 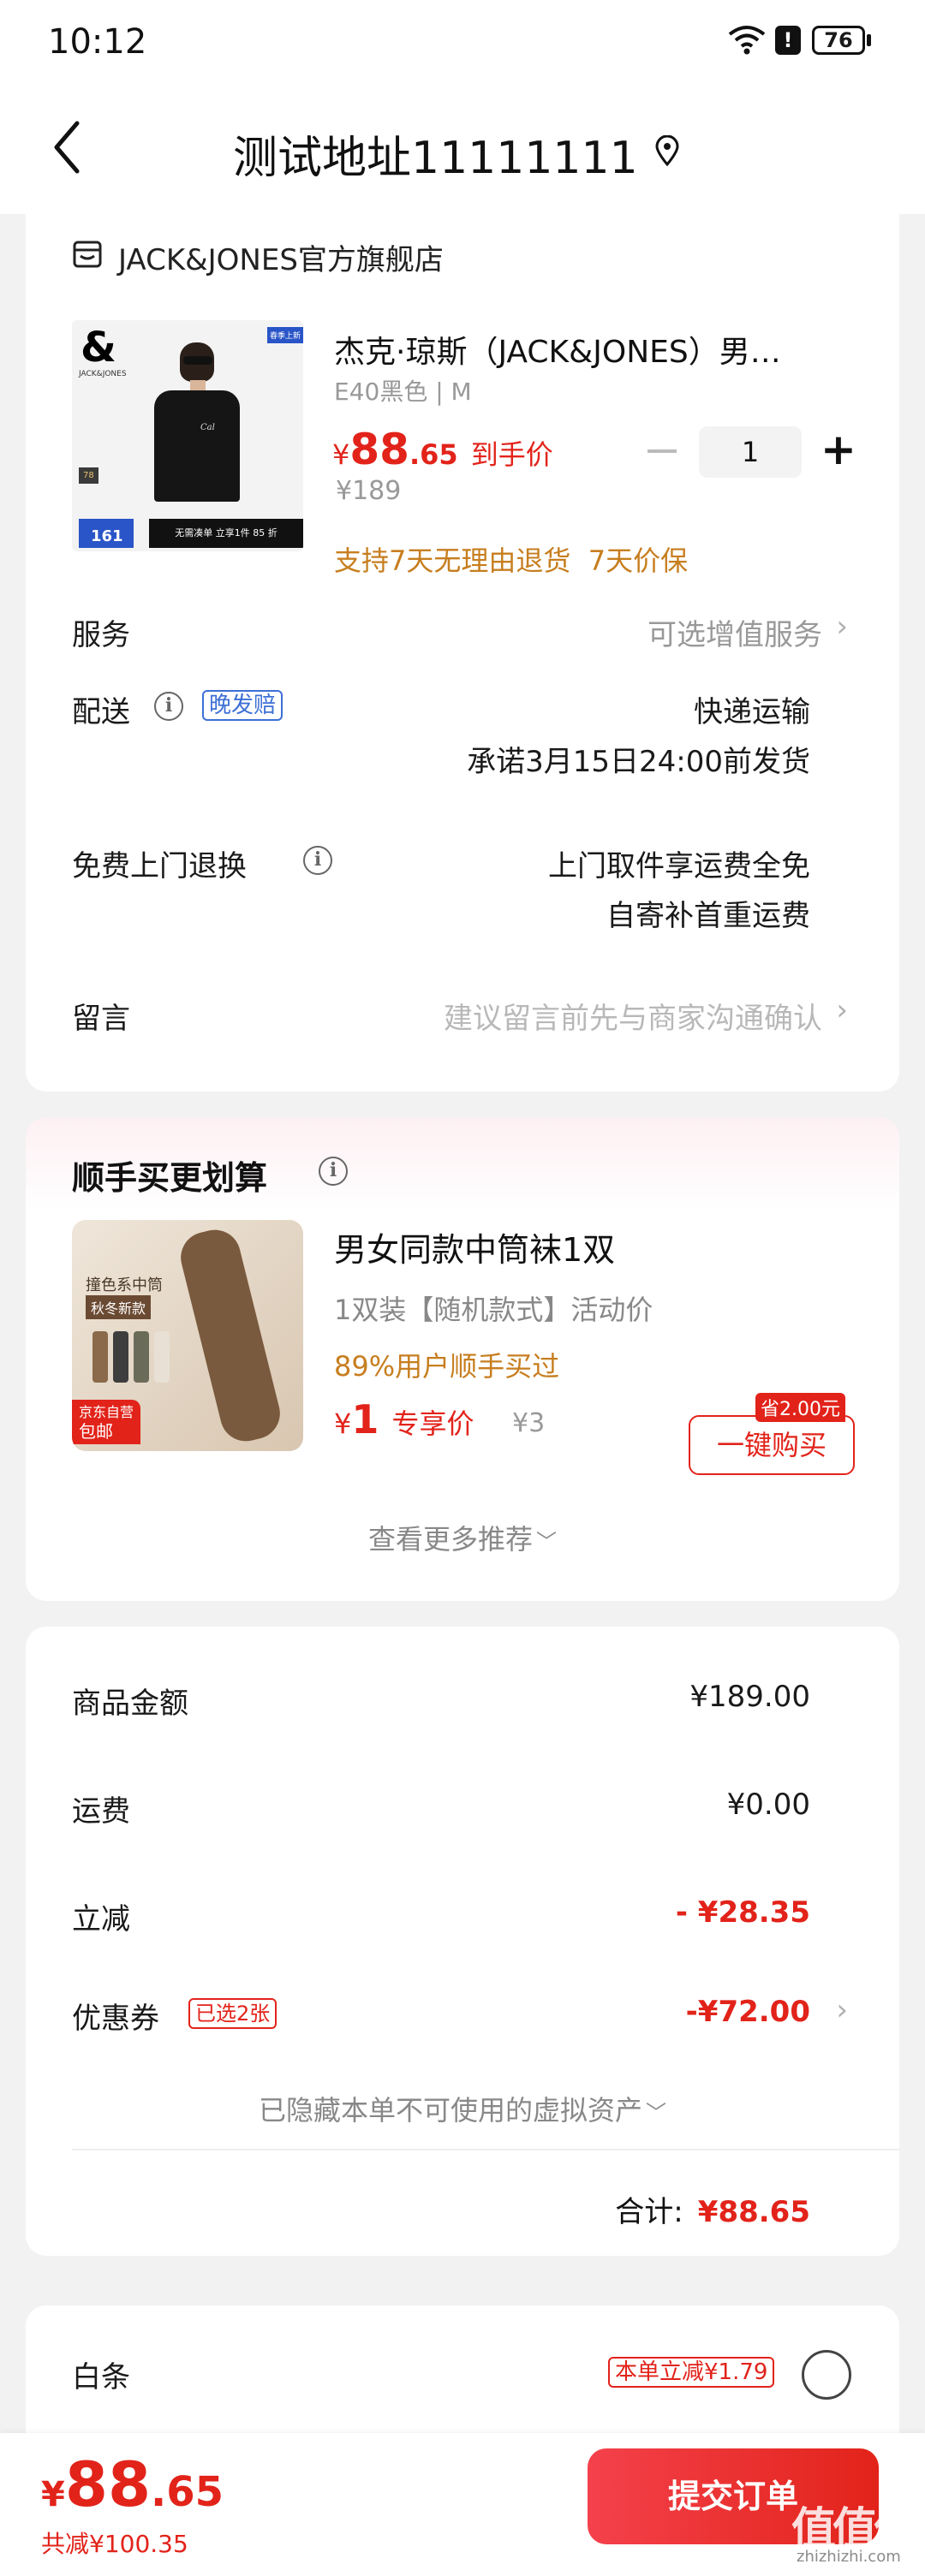 I want to click on message-label: 留言, so click(x=101, y=1019).